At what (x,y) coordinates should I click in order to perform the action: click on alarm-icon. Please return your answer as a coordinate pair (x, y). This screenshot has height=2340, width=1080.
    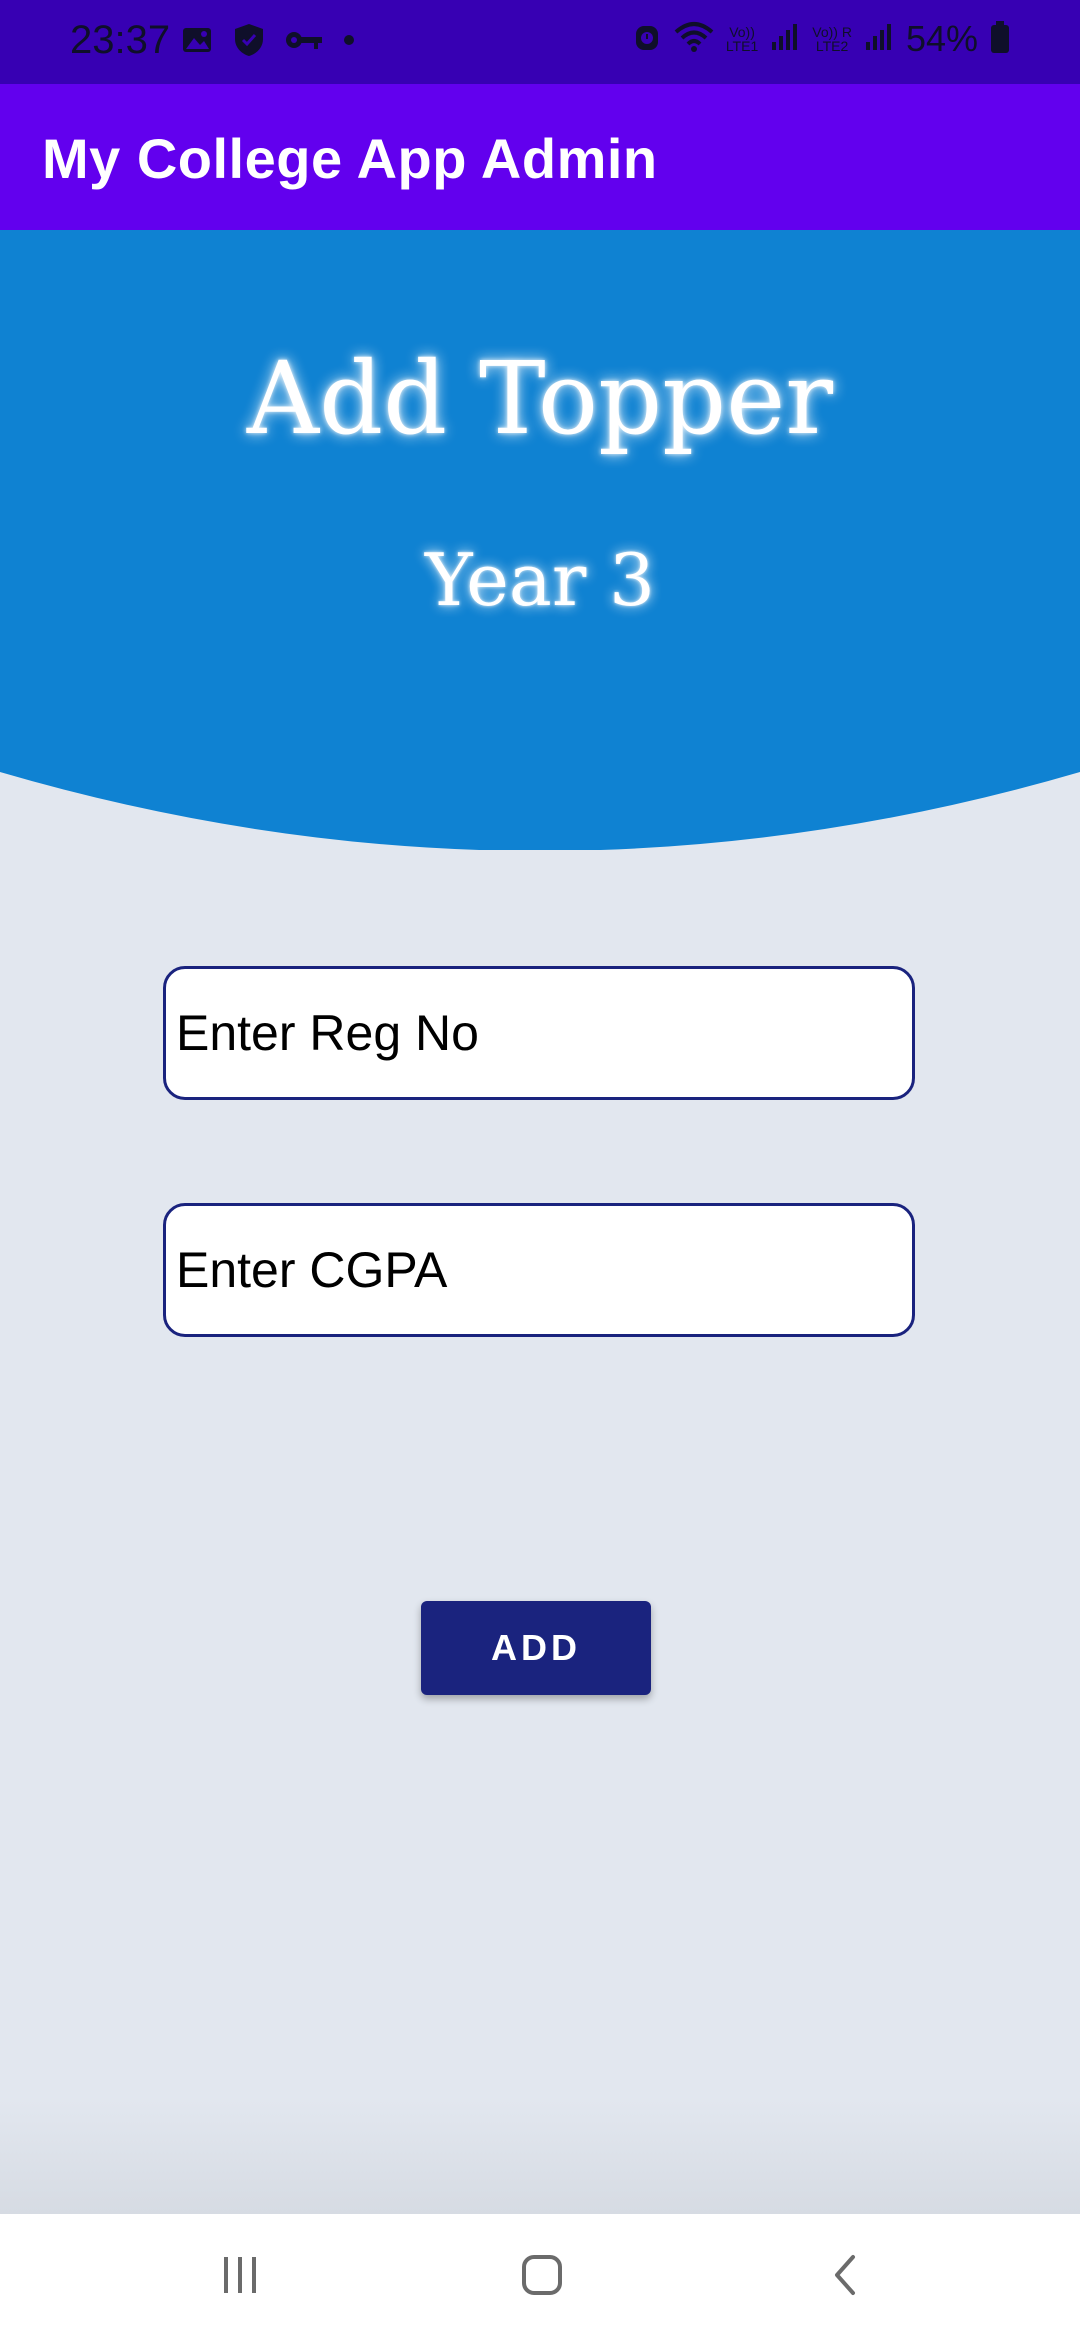
    Looking at the image, I should click on (647, 39).